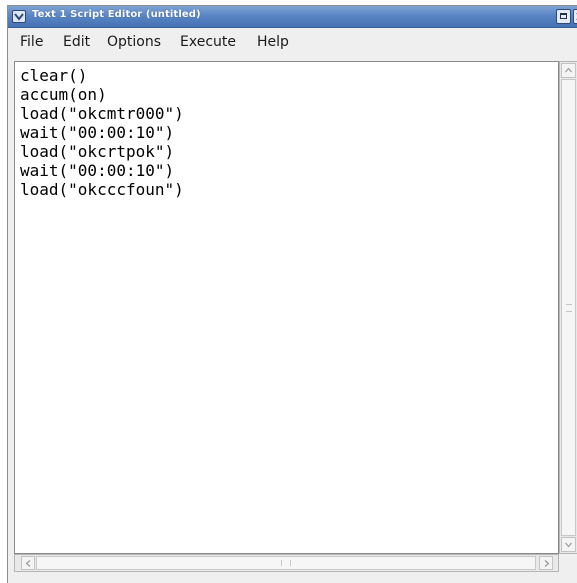 This screenshot has width=577, height=583. I want to click on menu-edit: Edit, so click(76, 42).